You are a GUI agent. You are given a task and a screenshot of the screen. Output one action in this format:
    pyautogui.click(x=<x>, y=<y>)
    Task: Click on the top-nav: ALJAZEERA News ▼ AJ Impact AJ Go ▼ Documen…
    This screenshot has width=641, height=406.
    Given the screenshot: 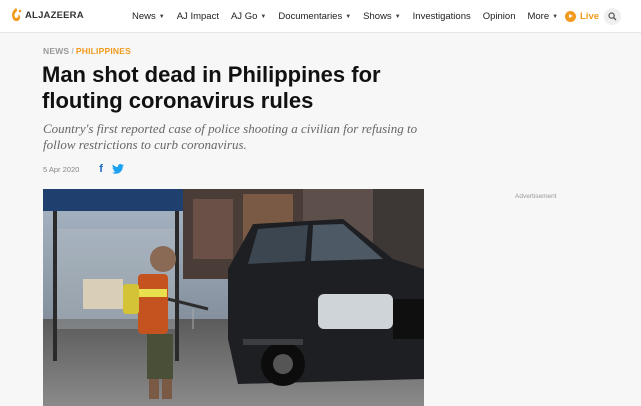 What is the action you would take?
    pyautogui.click(x=320, y=16)
    